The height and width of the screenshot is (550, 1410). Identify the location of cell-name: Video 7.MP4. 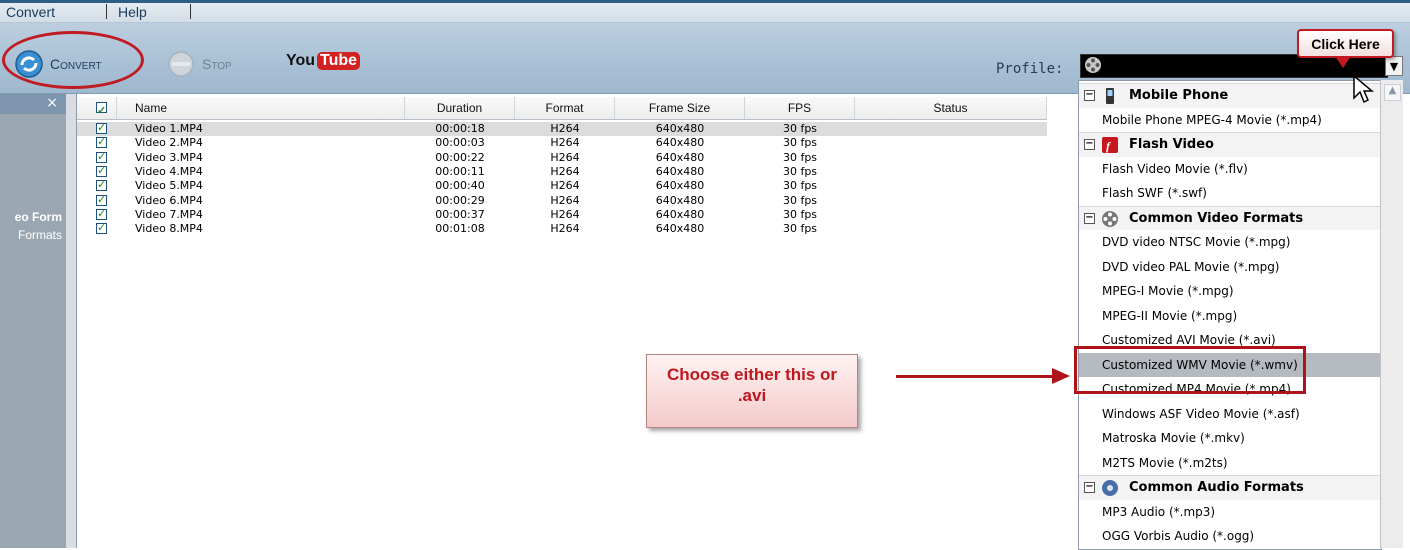
(169, 214).